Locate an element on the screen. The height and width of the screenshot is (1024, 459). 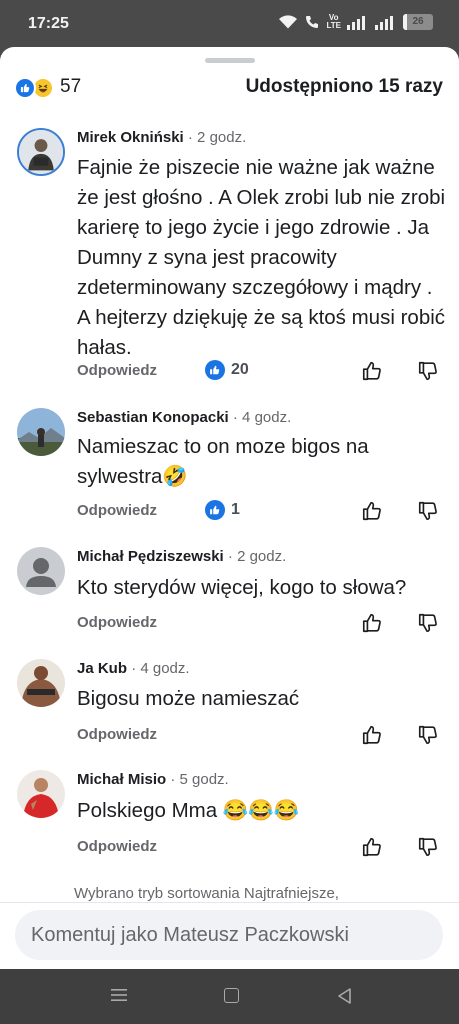
signal-1-icon is located at coordinates (358, 22).